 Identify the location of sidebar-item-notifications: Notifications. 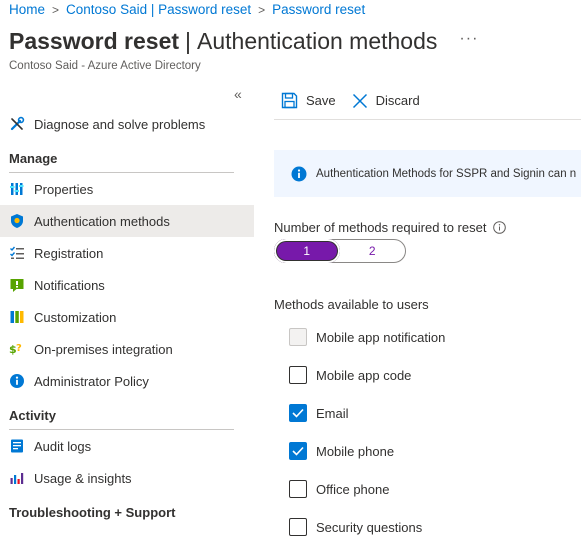
(127, 285).